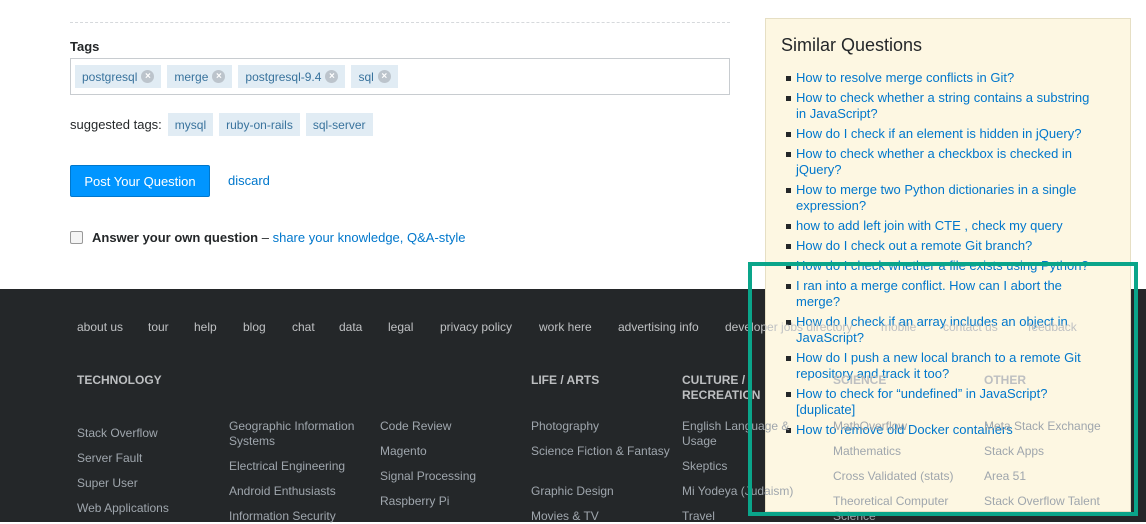 This screenshot has width=1146, height=524. I want to click on suggested-tag: mysql, so click(190, 124).